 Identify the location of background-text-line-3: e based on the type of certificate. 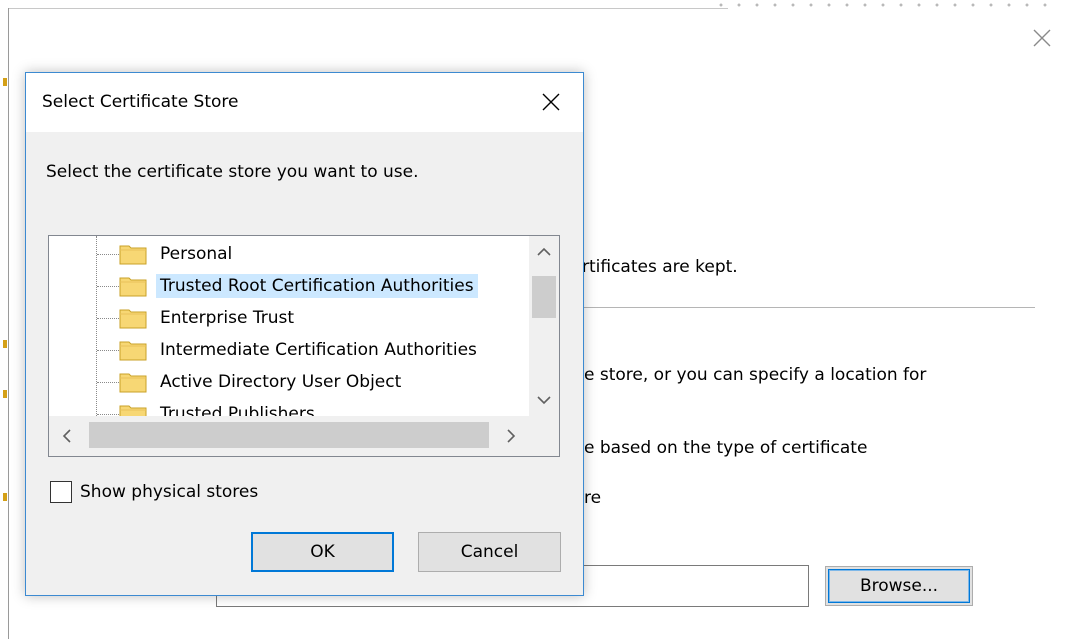
(726, 448).